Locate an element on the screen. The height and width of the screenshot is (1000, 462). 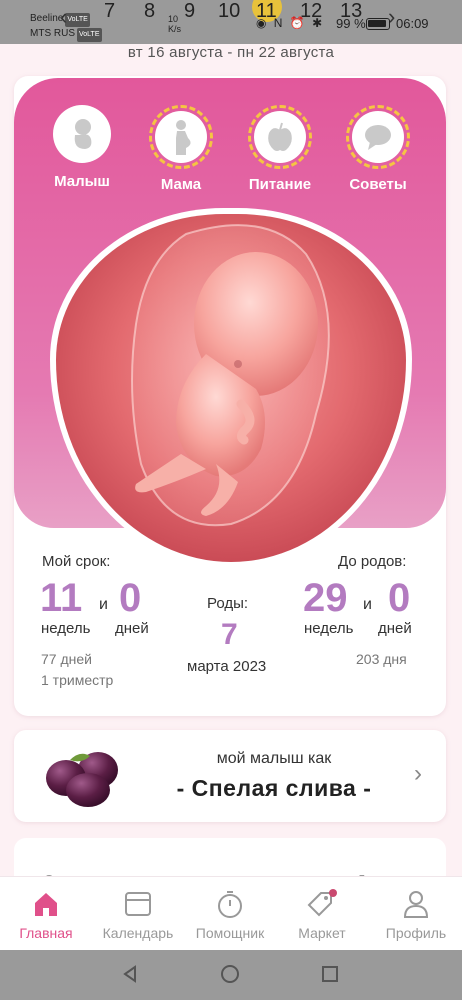
days-count: 0 is located at coordinates (130, 598).